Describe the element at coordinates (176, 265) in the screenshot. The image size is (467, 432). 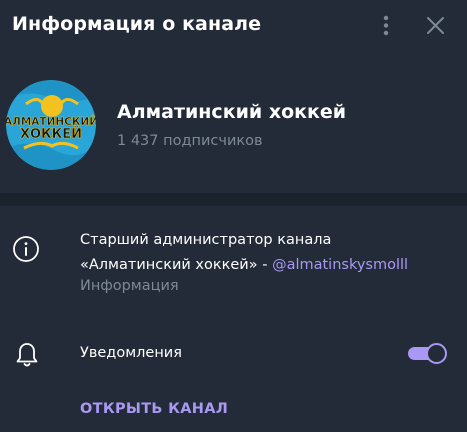
I see `description-line2-prefix: «Алматинский хоккей» -` at that location.